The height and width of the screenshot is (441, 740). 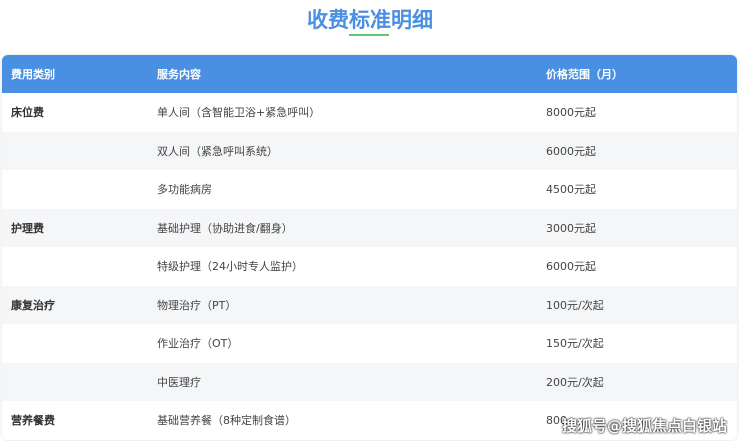 What do you see at coordinates (179, 382) in the screenshot?
I see `cell-service: 中医理疗` at bounding box center [179, 382].